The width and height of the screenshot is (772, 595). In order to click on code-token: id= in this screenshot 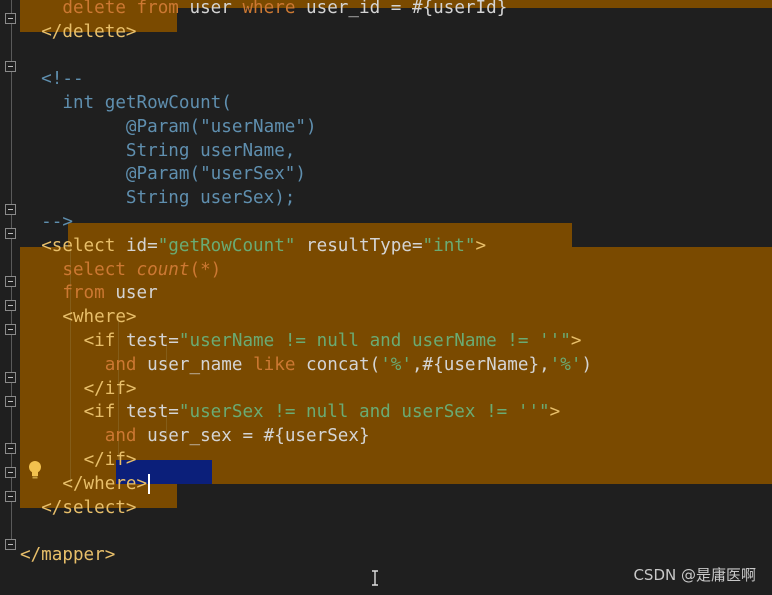, I will do `click(141, 245)`.